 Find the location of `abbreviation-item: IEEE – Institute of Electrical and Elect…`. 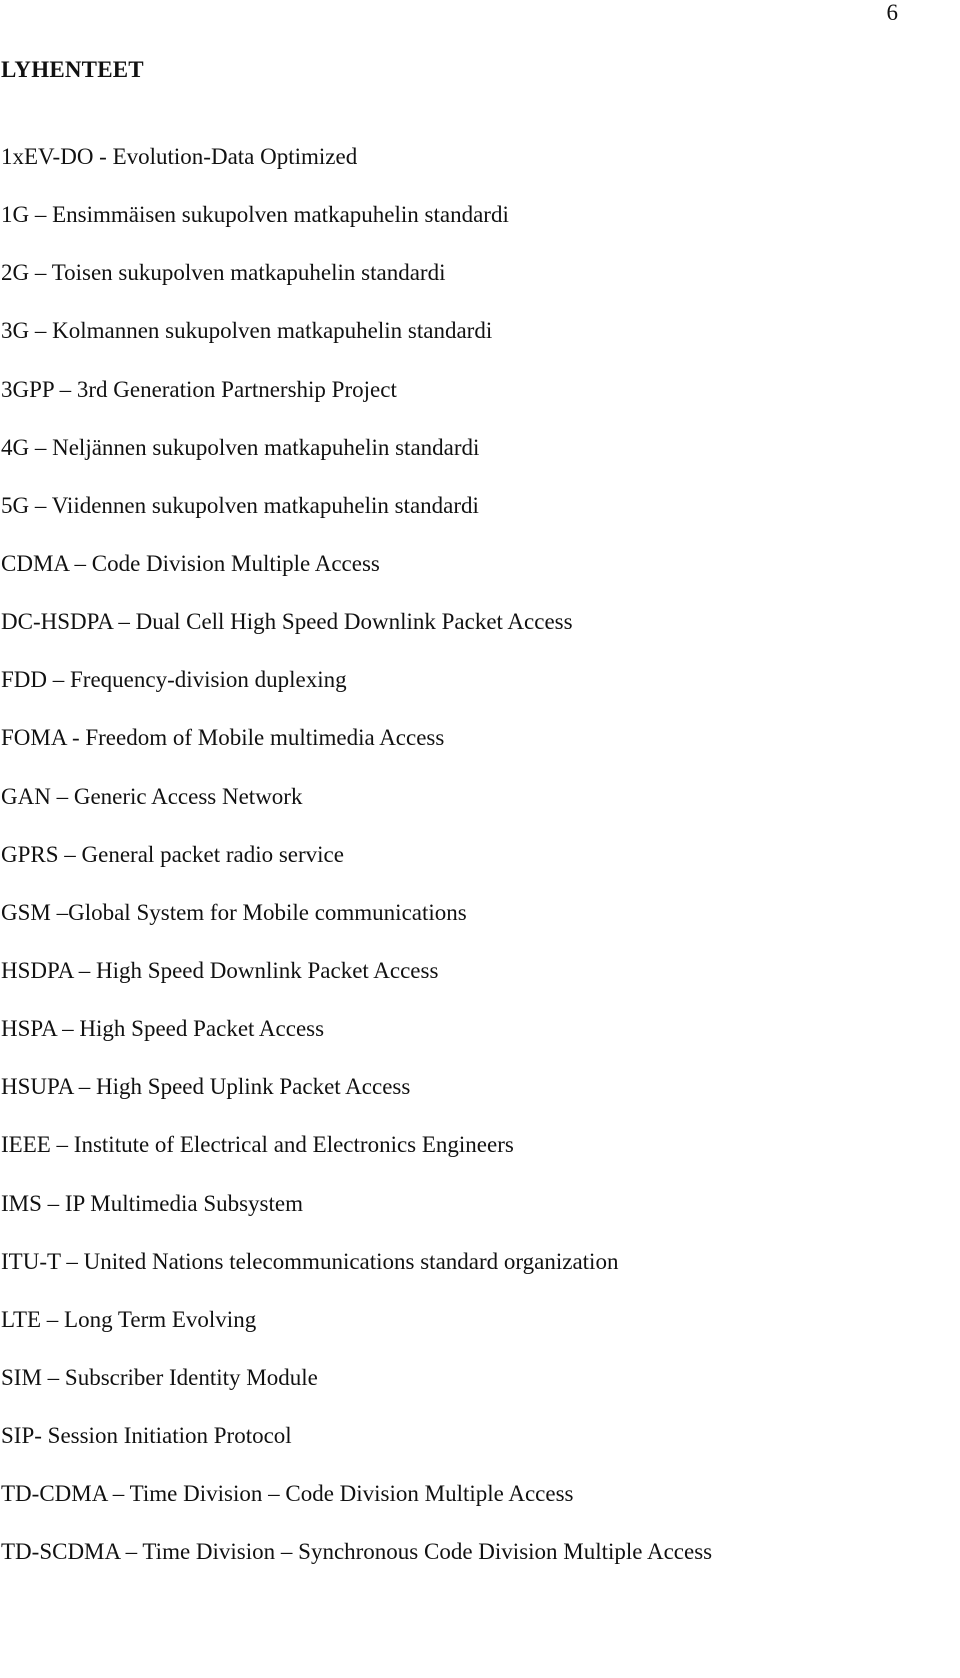

abbreviation-item: IEEE – Institute of Electrical and Elect… is located at coordinates (257, 1145).